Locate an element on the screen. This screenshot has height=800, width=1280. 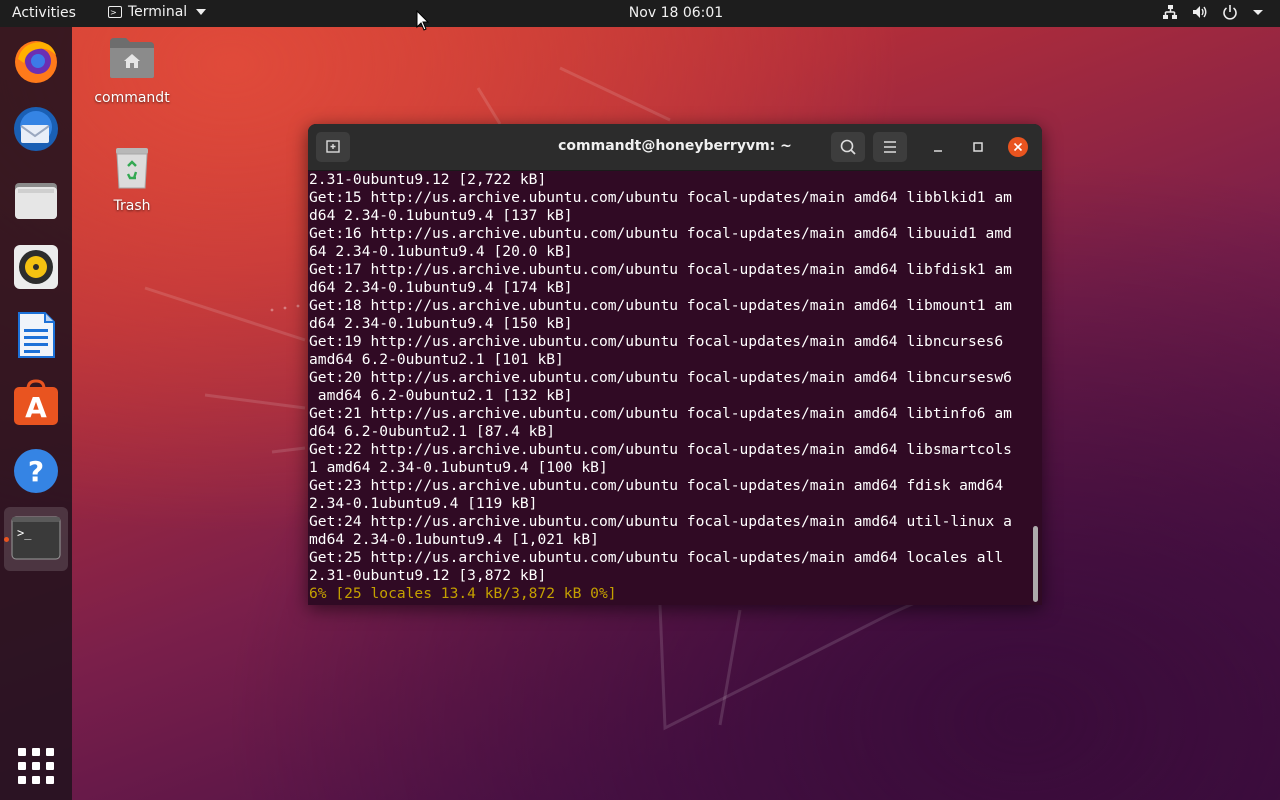
system-menu-chevron-icon is located at coordinates (1258, 12).